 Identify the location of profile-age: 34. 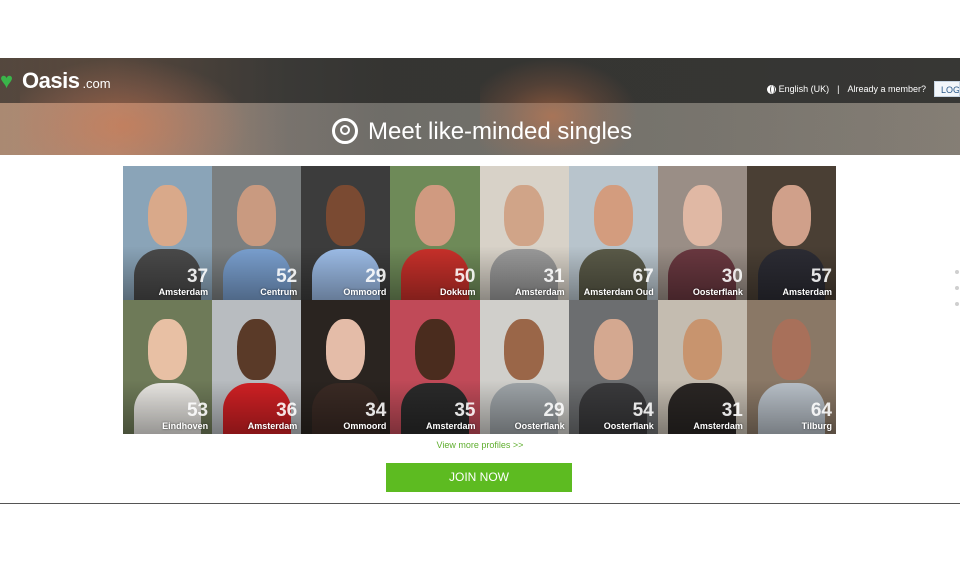
(376, 410).